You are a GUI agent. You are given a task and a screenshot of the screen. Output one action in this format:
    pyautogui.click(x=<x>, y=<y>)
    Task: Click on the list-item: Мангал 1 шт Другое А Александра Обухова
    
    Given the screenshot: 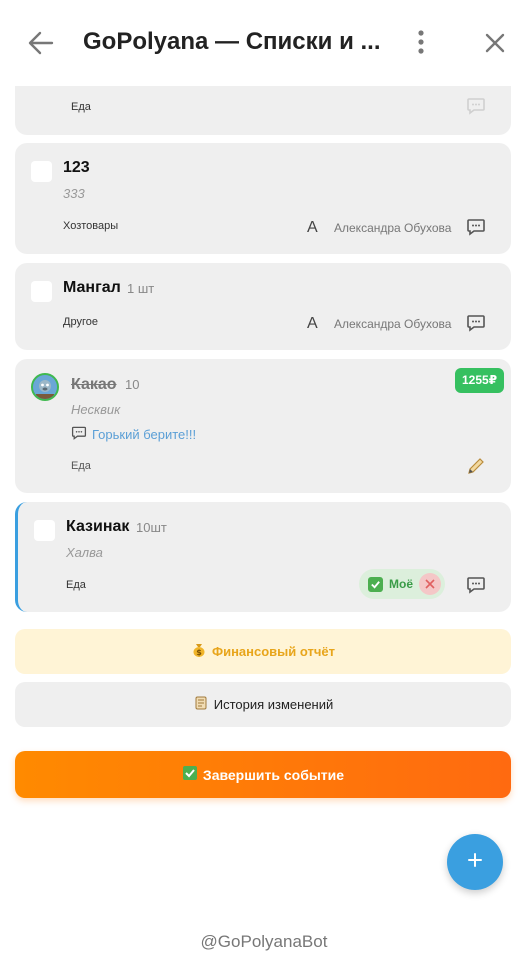 What is the action you would take?
    pyautogui.click(x=263, y=306)
    